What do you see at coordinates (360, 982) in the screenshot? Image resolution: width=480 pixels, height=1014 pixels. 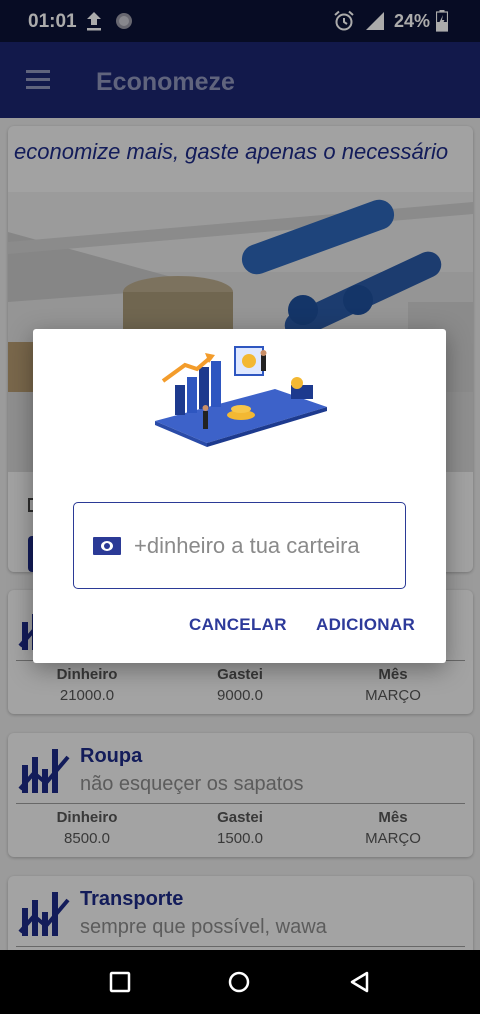 I see `back-icon` at bounding box center [360, 982].